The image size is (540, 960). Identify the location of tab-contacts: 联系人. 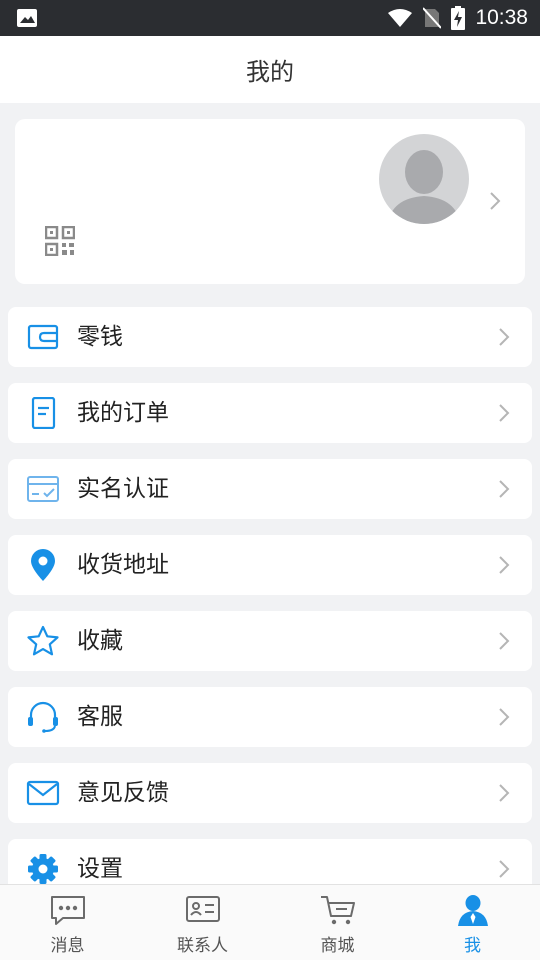
(202, 922).